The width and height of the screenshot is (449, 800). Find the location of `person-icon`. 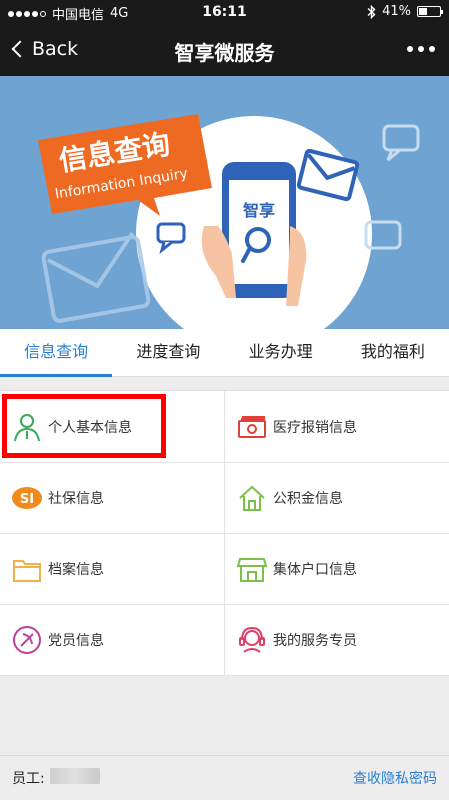

person-icon is located at coordinates (27, 427).